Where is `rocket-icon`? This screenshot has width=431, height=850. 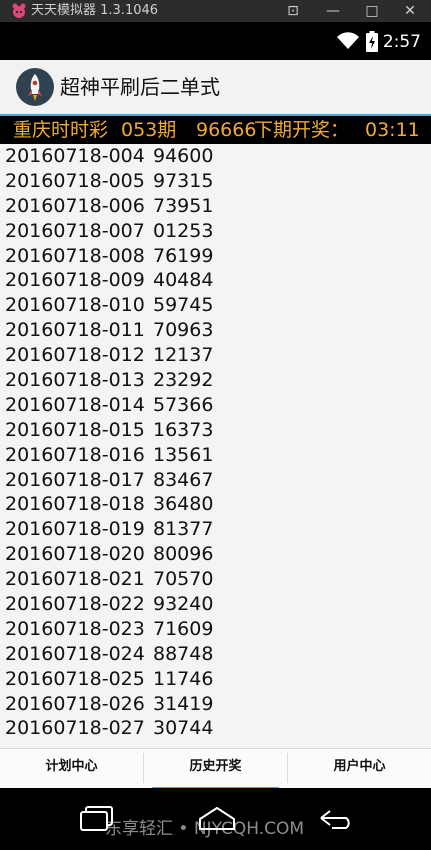 rocket-icon is located at coordinates (35, 87).